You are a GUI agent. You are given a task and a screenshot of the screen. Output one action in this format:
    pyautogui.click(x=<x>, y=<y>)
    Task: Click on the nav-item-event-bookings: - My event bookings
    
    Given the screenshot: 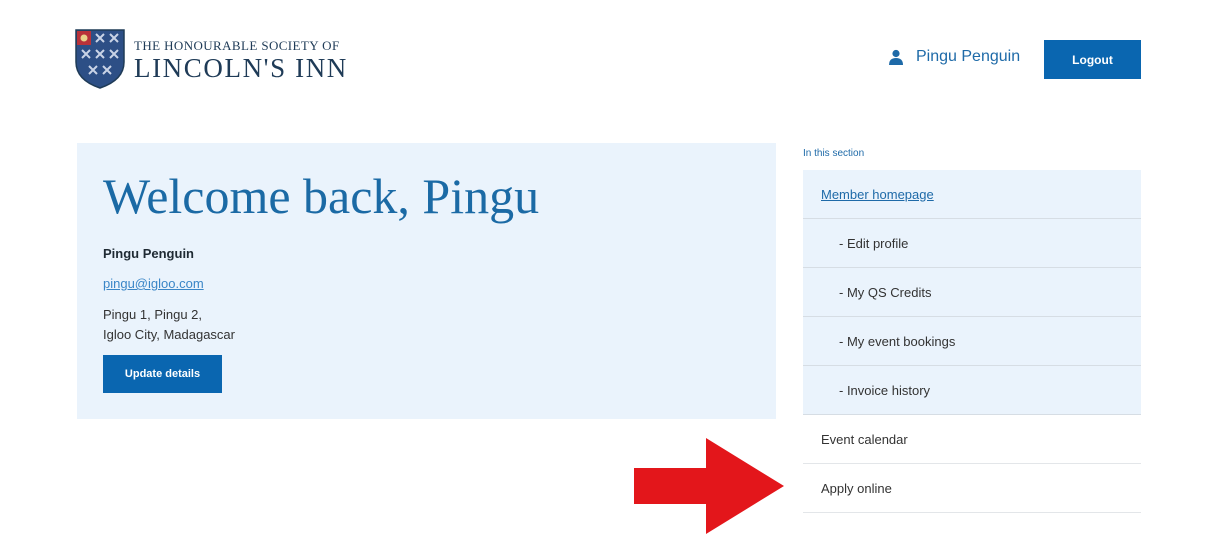 What is the action you would take?
    pyautogui.click(x=972, y=341)
    